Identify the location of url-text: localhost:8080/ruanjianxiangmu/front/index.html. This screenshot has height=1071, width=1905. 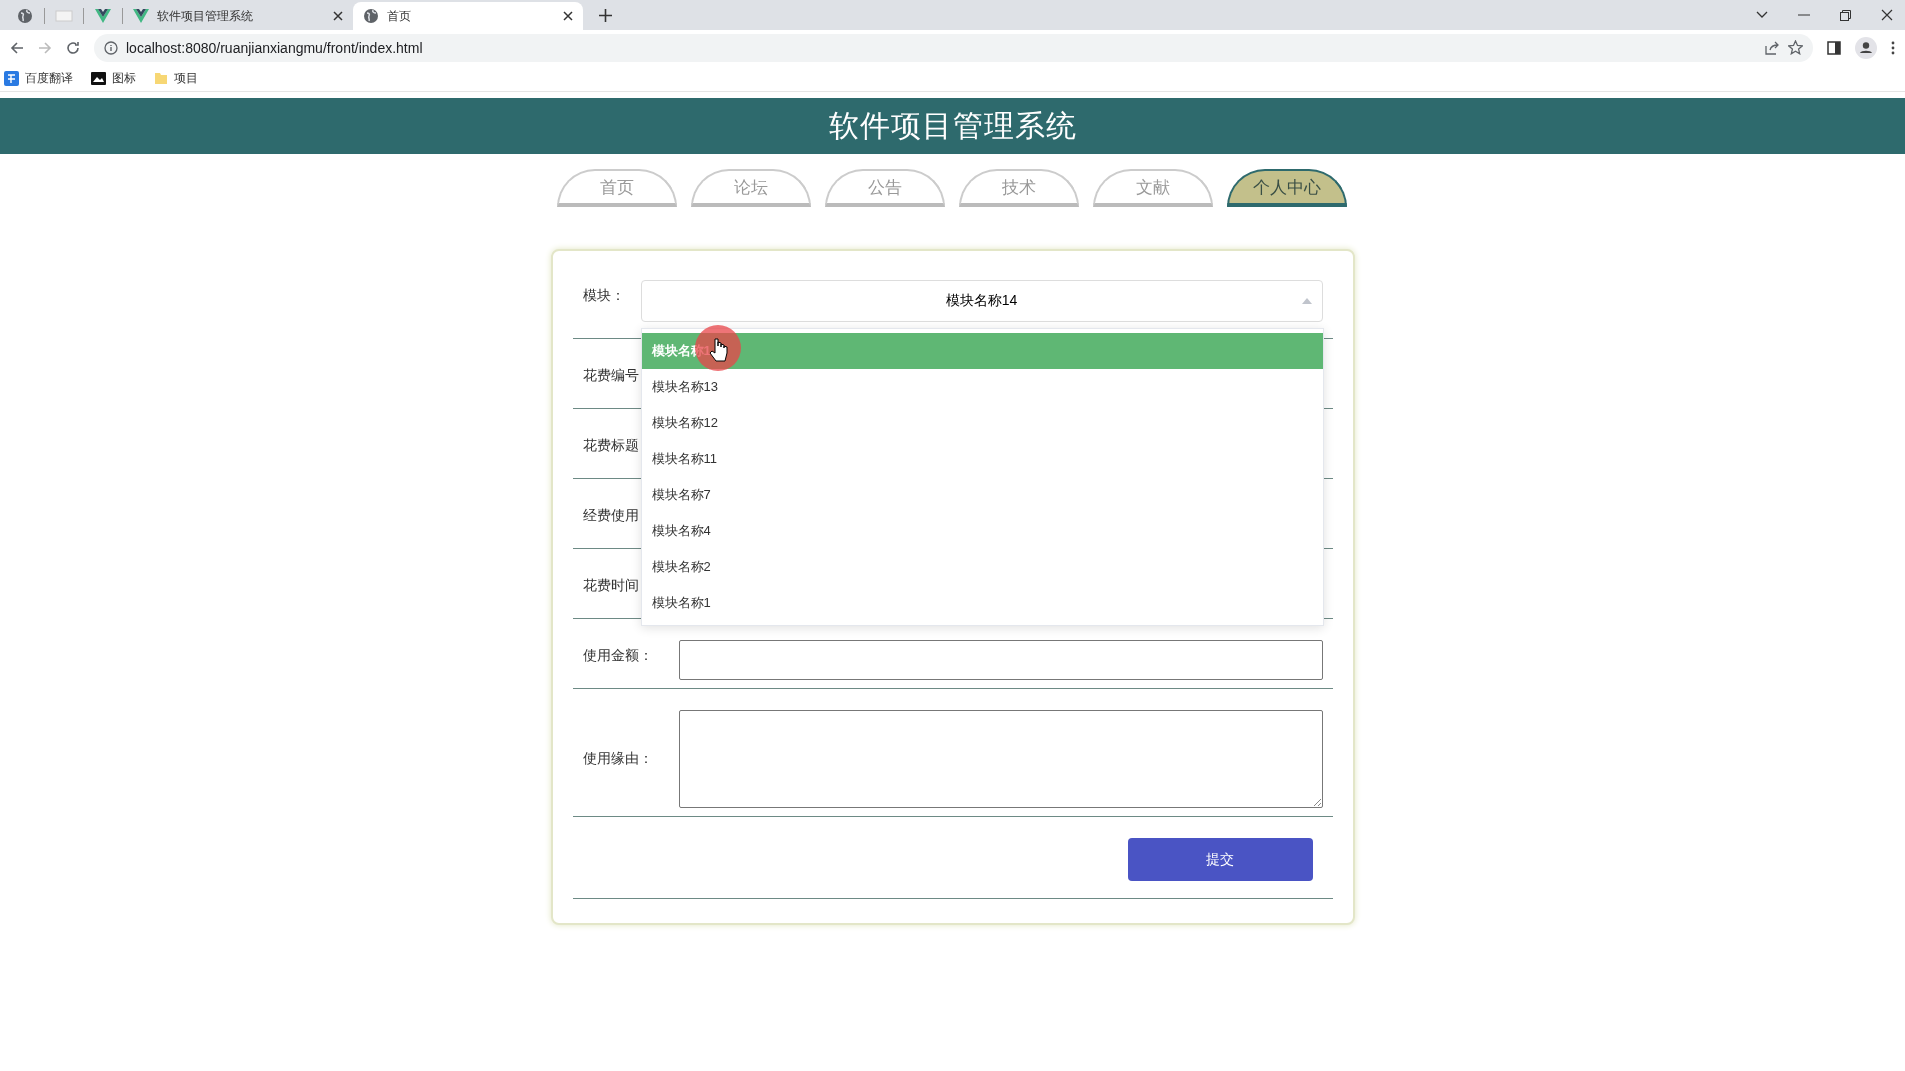
(274, 47).